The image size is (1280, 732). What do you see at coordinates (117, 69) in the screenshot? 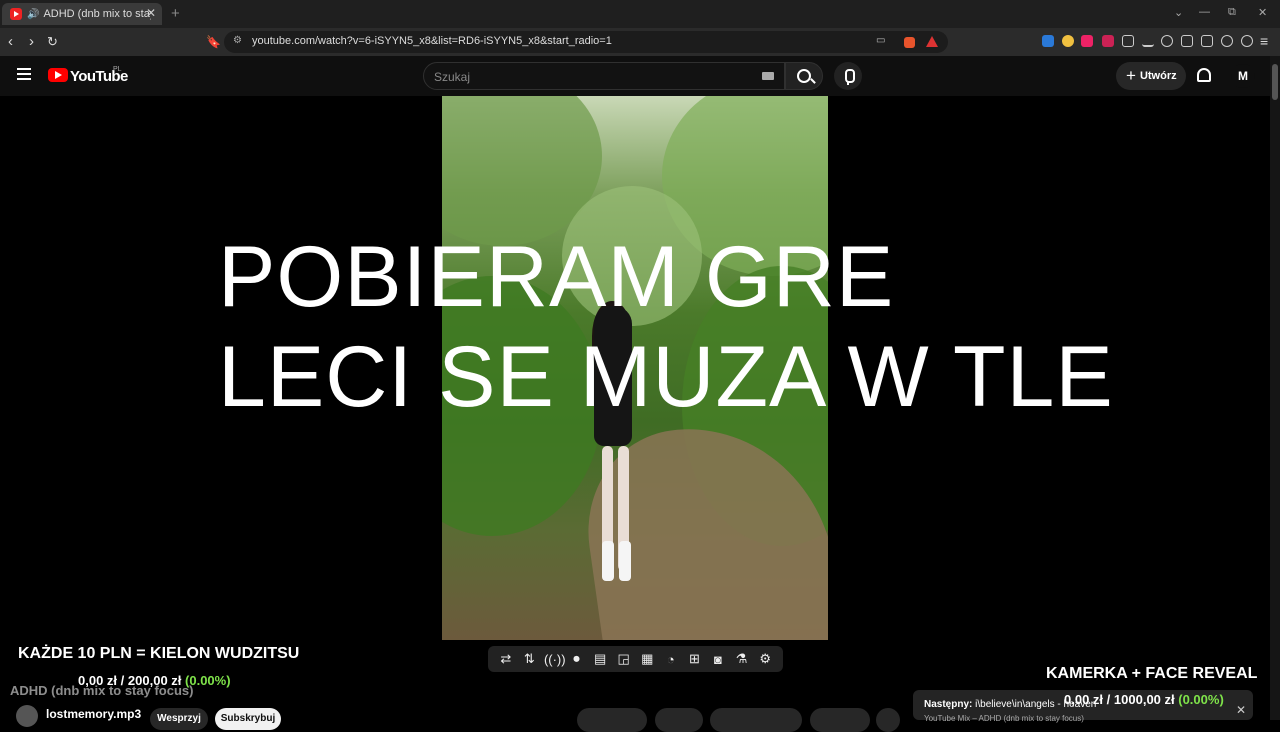
I see `country-code: PL` at bounding box center [117, 69].